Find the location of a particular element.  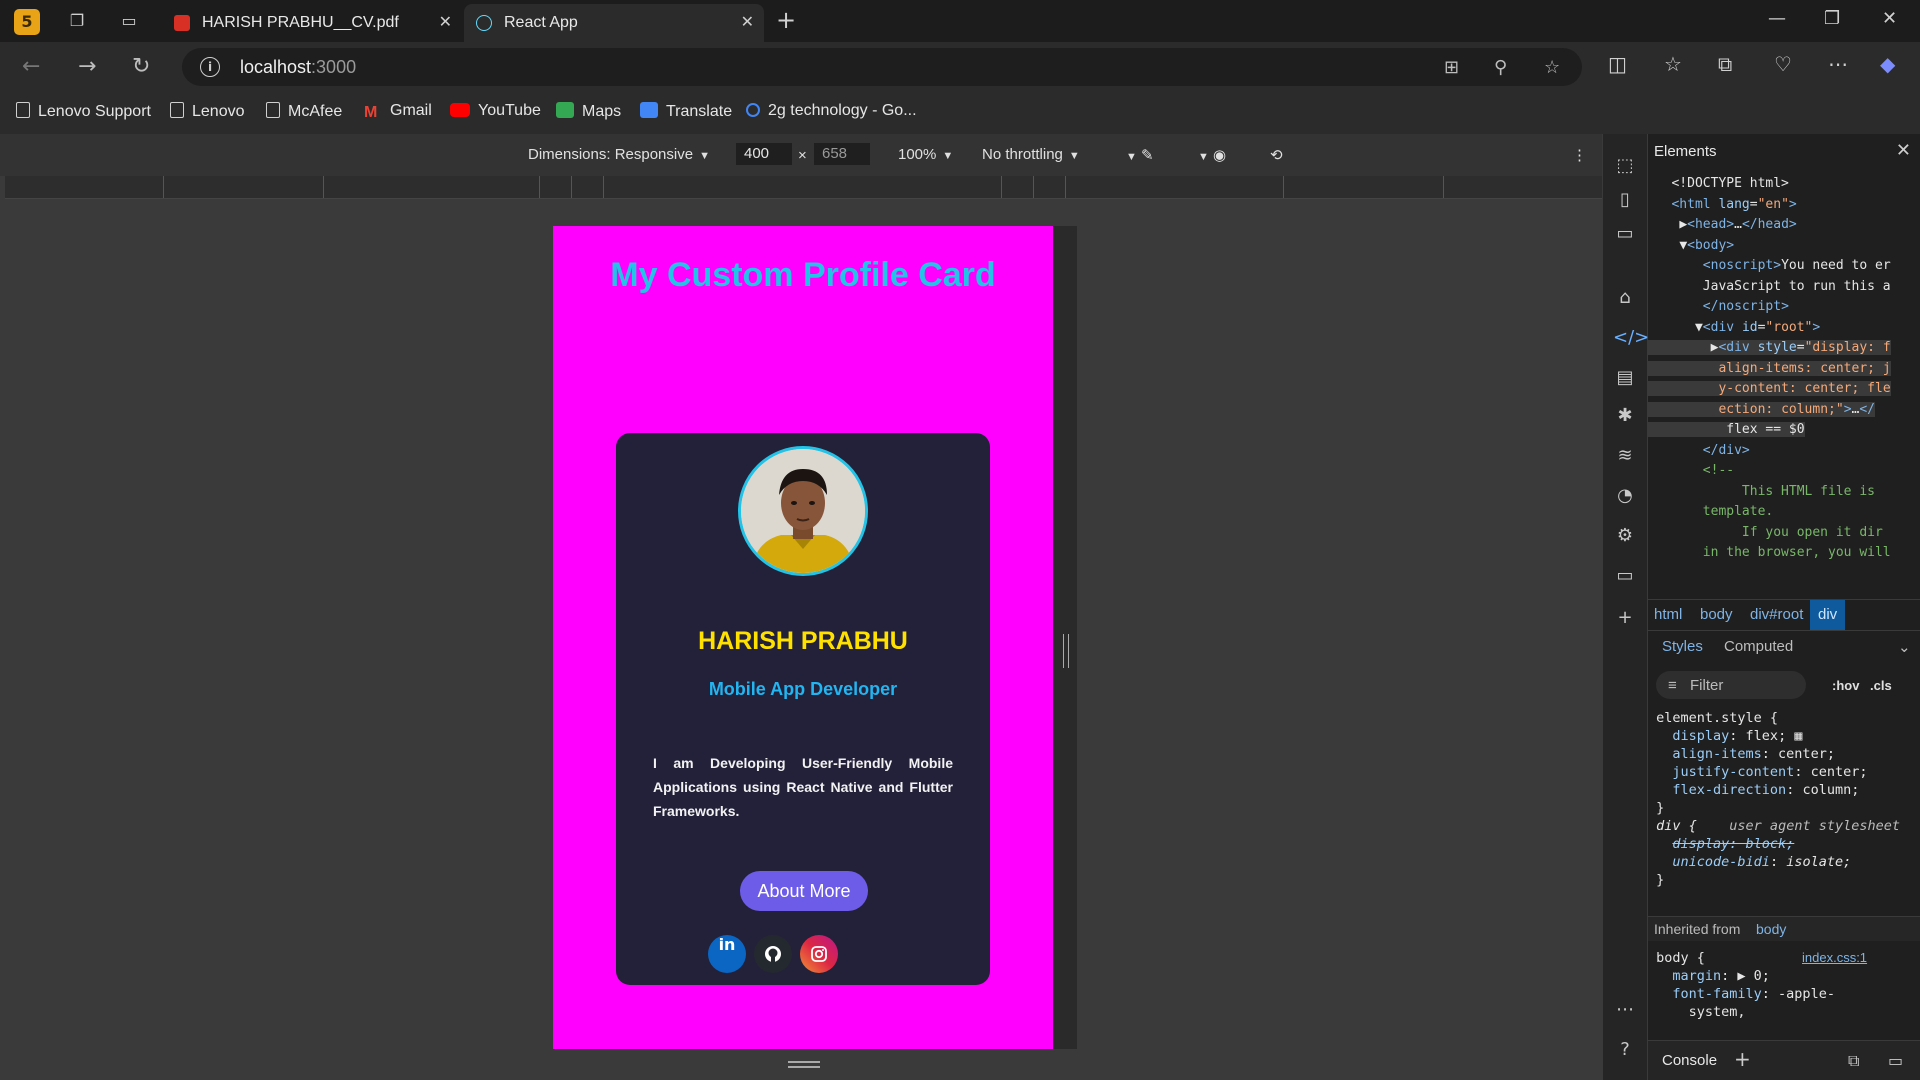

split-screen-icon: ◫ is located at coordinates (1617, 64).